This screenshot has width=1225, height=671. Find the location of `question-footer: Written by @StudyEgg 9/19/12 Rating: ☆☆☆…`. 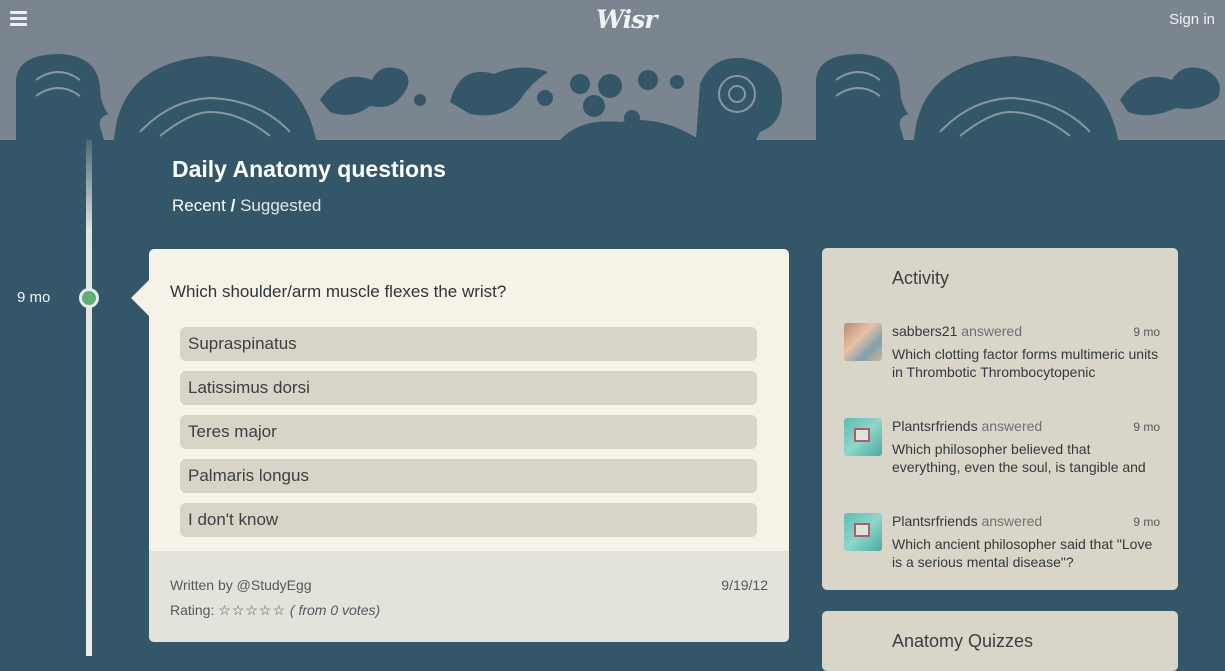

question-footer: Written by @StudyEgg 9/19/12 Rating: ☆☆☆… is located at coordinates (469, 596).